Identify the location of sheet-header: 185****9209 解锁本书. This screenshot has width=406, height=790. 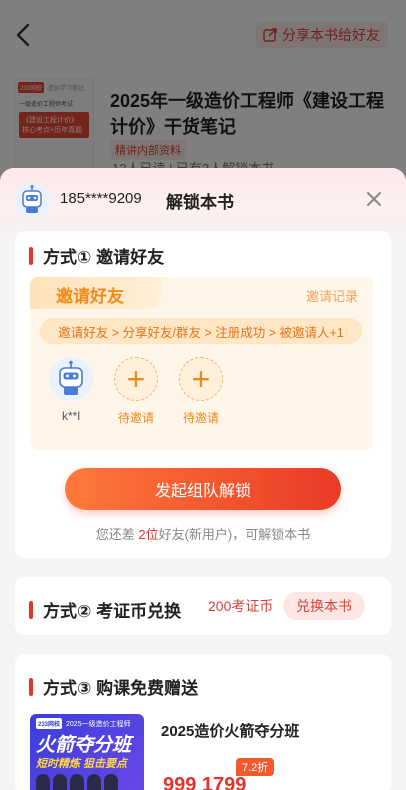
(203, 200).